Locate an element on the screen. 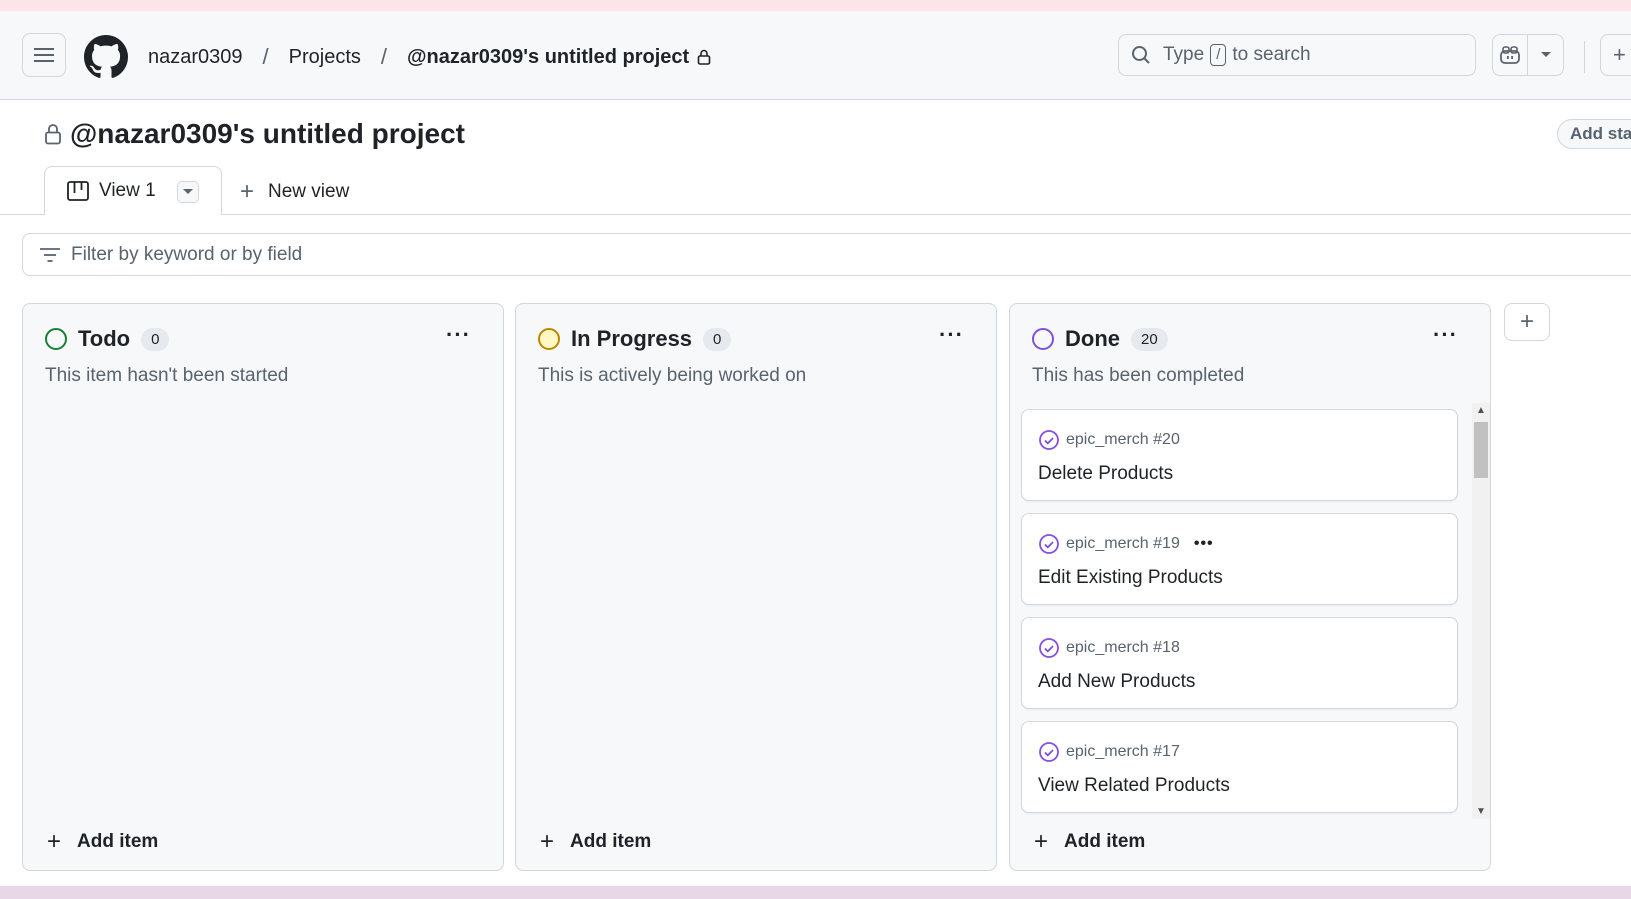 The width and height of the screenshot is (1631, 899). card-ref: epic_merch #18 is located at coordinates (1123, 648).